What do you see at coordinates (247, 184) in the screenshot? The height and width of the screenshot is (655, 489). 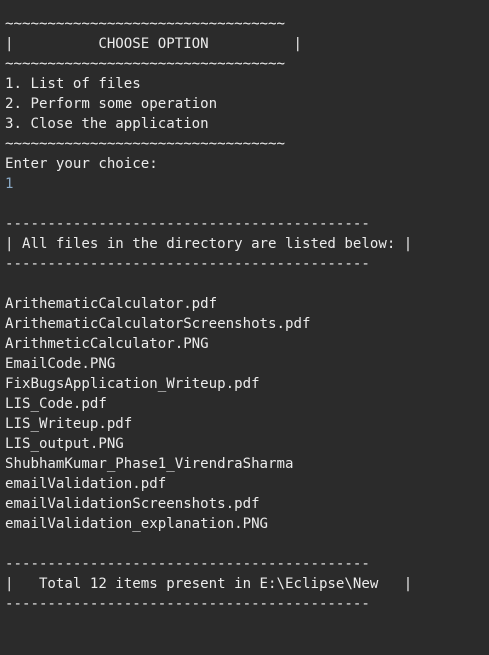 I see `user-input-choice: 1` at bounding box center [247, 184].